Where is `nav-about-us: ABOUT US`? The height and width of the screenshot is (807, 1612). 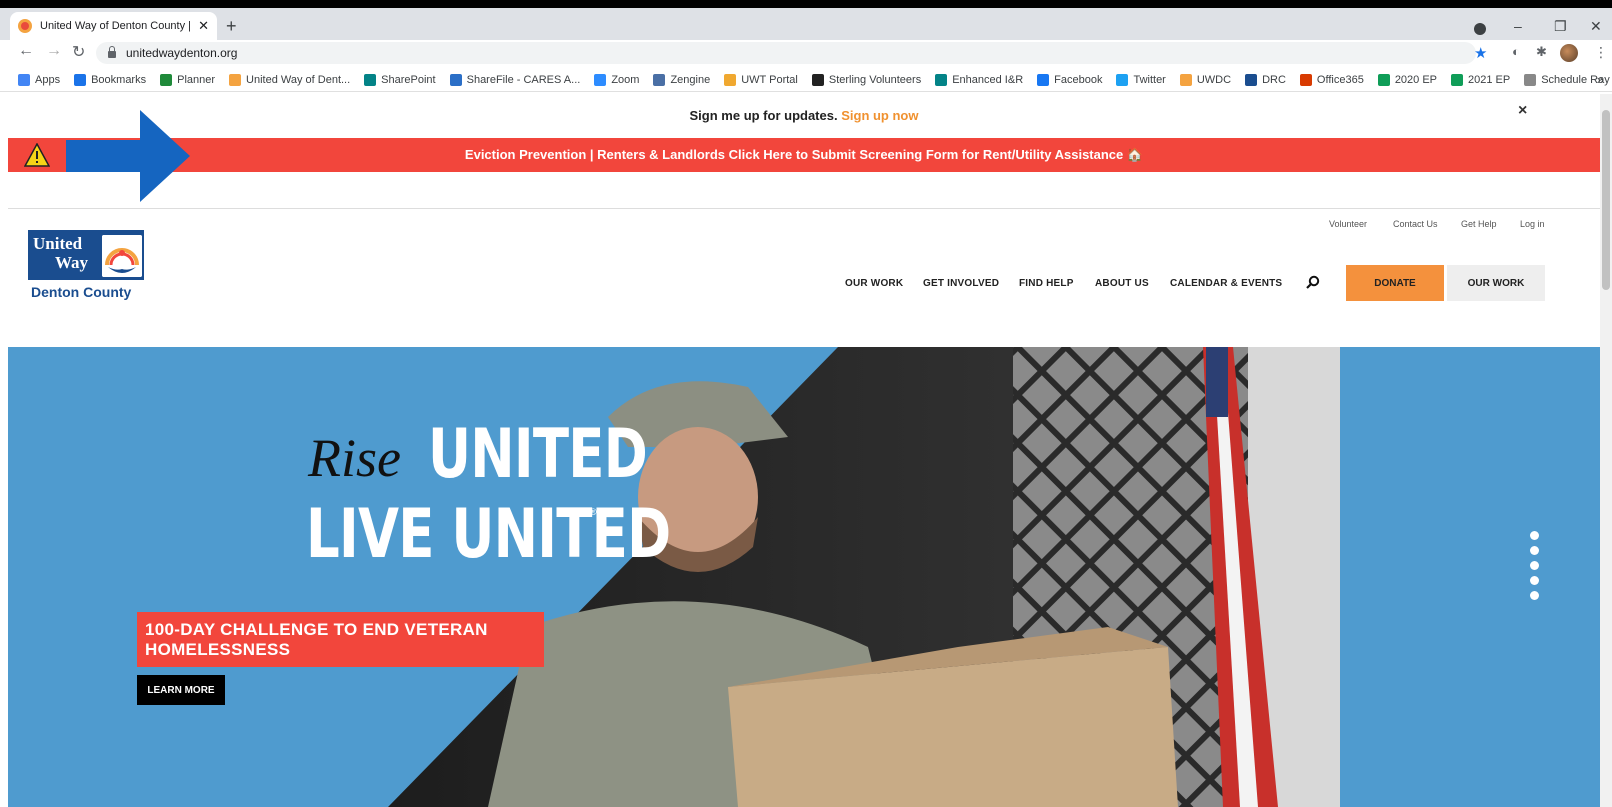 nav-about-us: ABOUT US is located at coordinates (1122, 283).